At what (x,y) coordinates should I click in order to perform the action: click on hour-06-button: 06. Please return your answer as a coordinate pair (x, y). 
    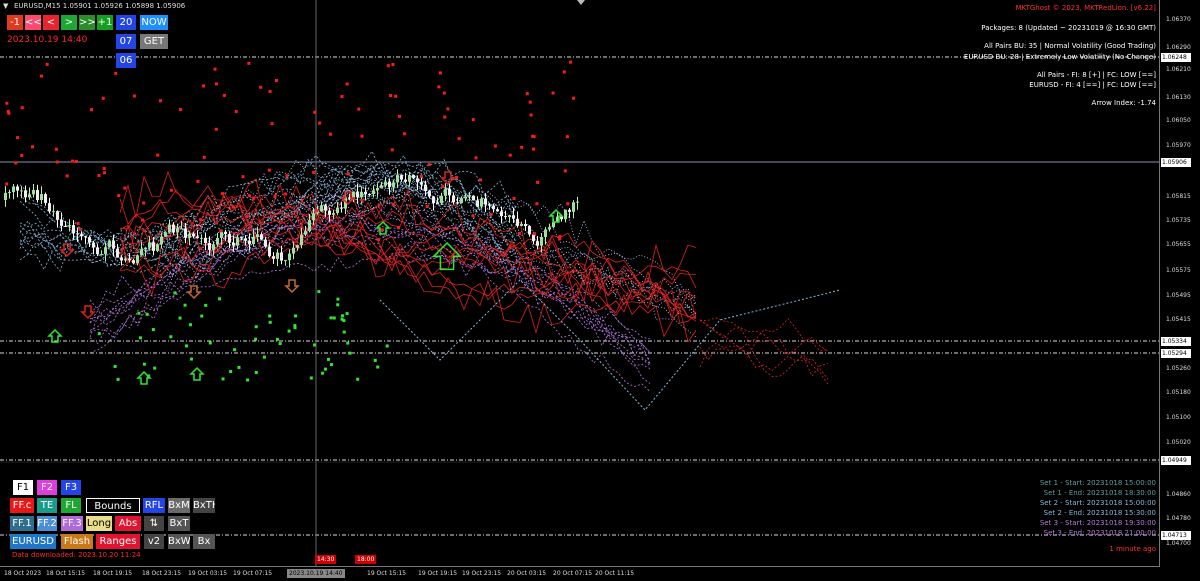
    Looking at the image, I should click on (126, 60).